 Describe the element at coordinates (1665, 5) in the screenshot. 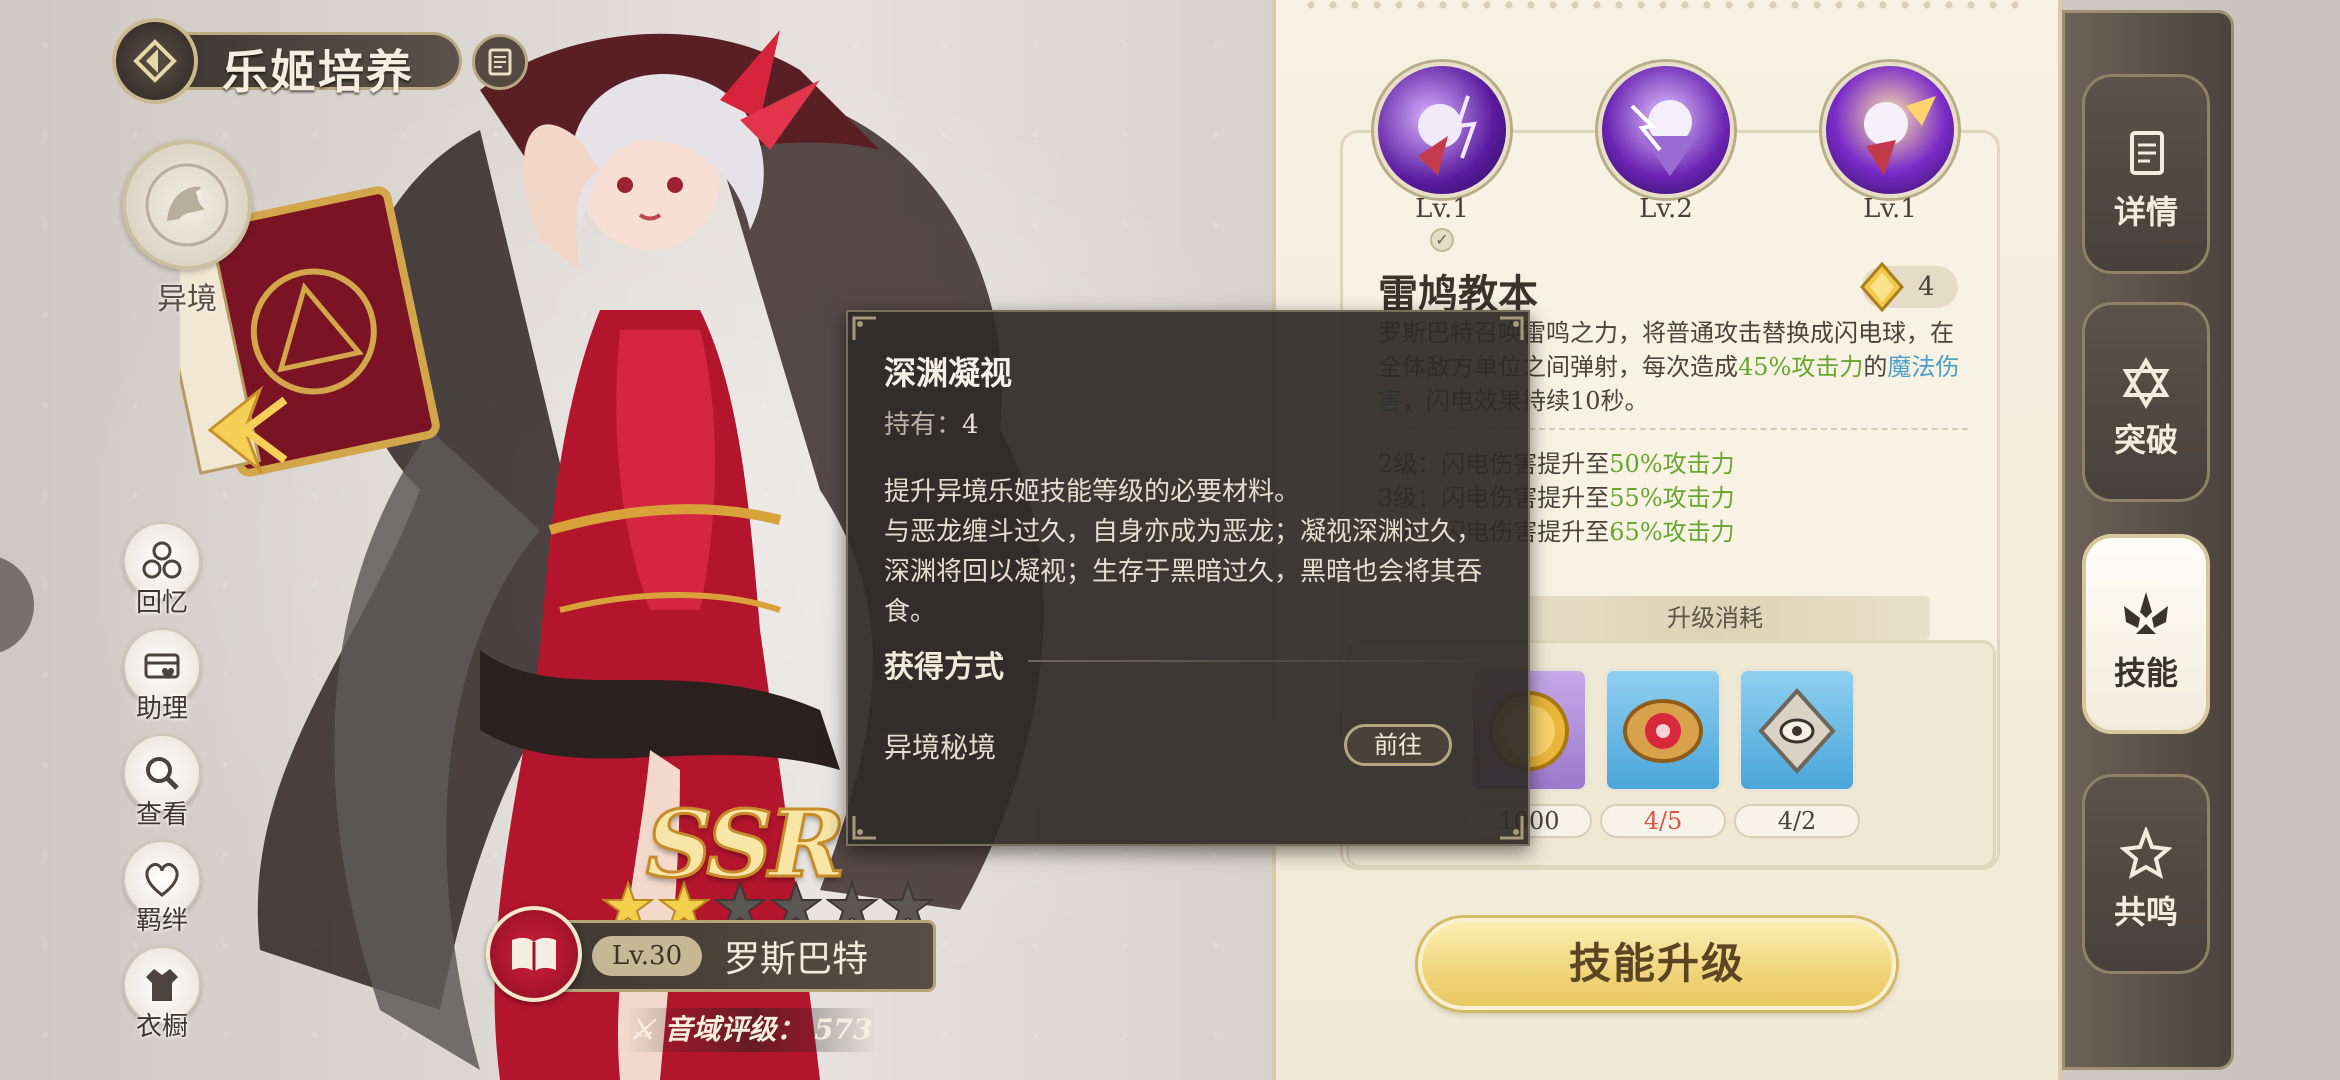

I see `panel-top-ornament` at that location.